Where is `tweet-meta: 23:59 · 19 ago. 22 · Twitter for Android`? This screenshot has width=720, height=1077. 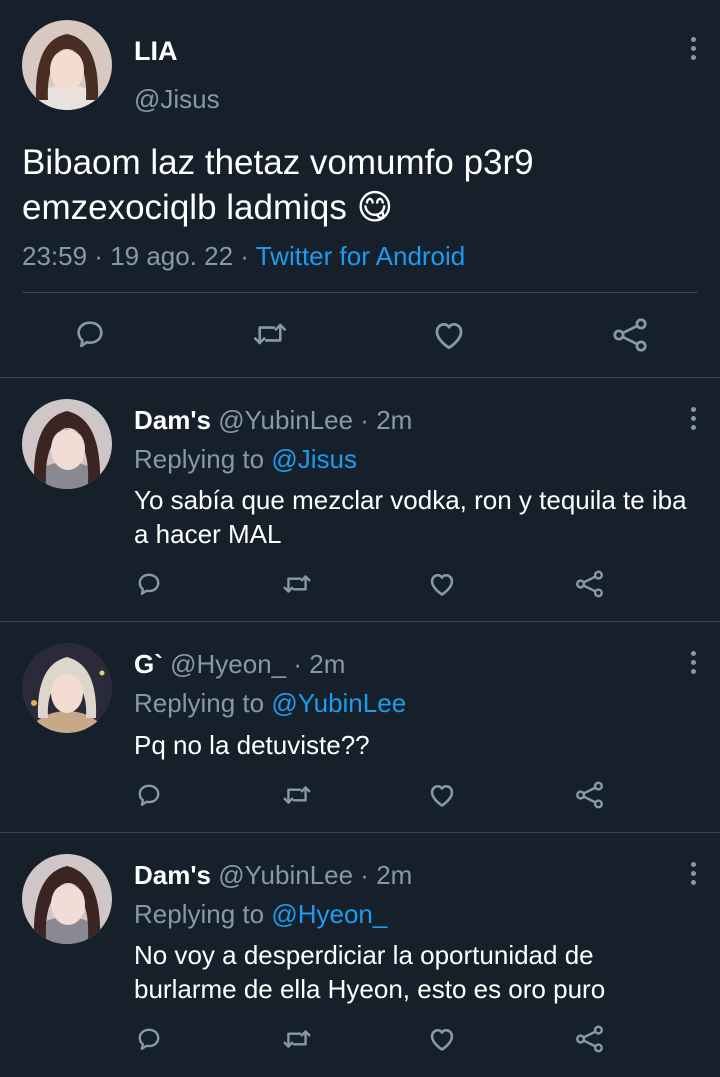
tweet-meta: 23:59 · 19 ago. 22 · Twitter for Android is located at coordinates (243, 256).